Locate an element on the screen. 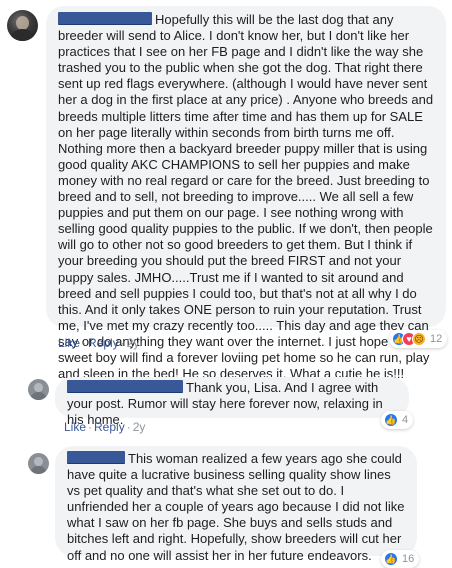 This screenshot has height=568, width=452. comment-2-age: 2y is located at coordinates (139, 427).